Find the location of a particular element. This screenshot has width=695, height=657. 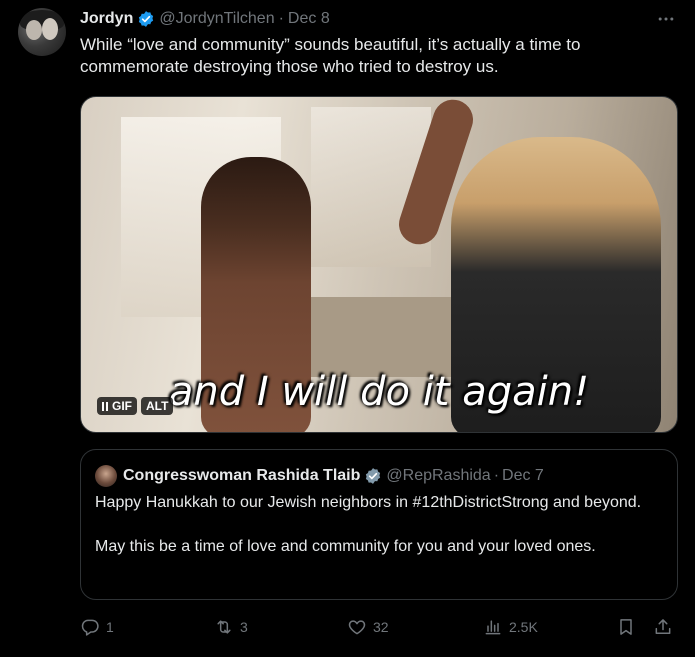

quote-author-avatar is located at coordinates (106, 476).